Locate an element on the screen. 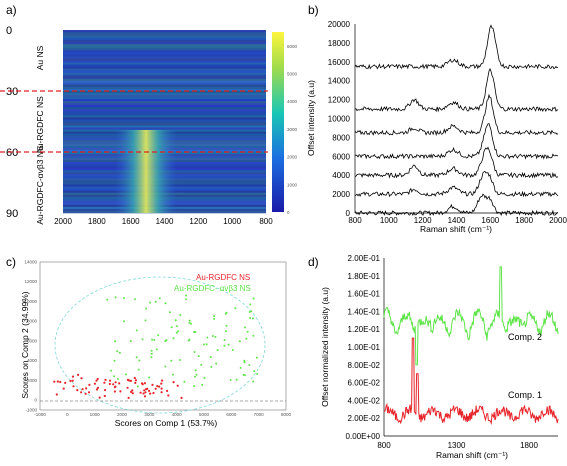 The image size is (567, 466). x-tick-label: 0 is located at coordinates (67, 414).